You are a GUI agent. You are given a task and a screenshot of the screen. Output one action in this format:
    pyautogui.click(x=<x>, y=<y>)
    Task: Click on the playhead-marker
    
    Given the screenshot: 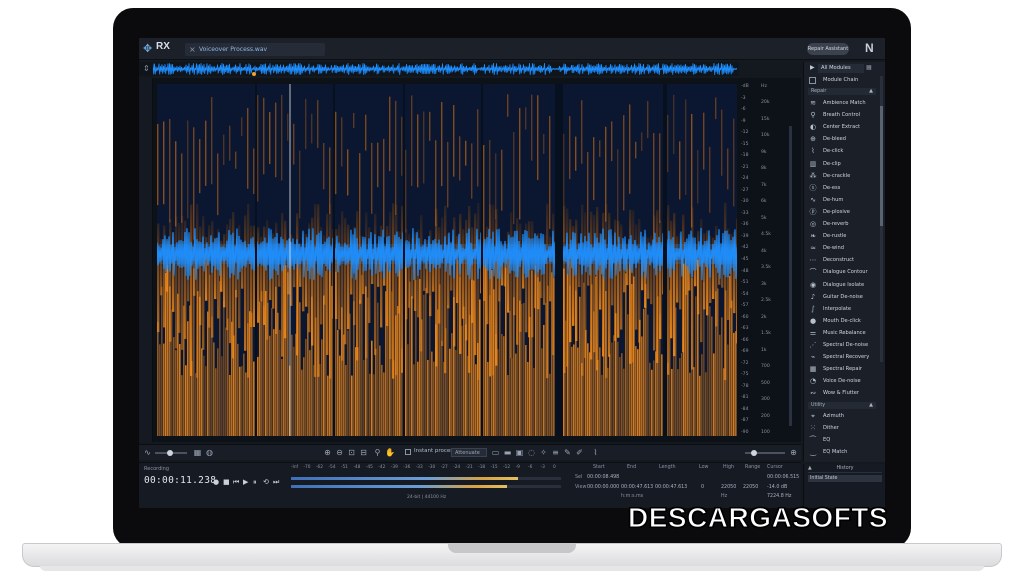 What is the action you would take?
    pyautogui.click(x=254, y=74)
    